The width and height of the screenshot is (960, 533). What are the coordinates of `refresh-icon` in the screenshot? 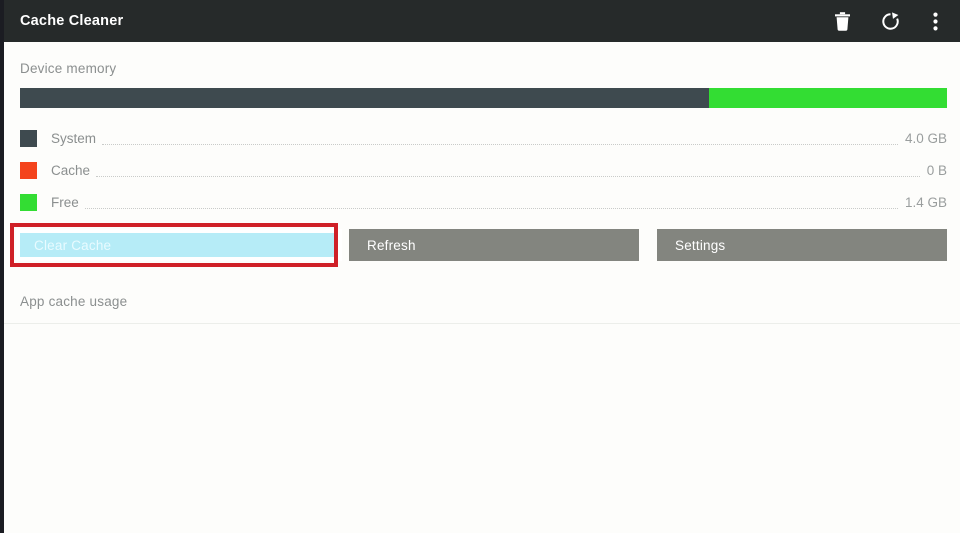 It's located at (890, 21).